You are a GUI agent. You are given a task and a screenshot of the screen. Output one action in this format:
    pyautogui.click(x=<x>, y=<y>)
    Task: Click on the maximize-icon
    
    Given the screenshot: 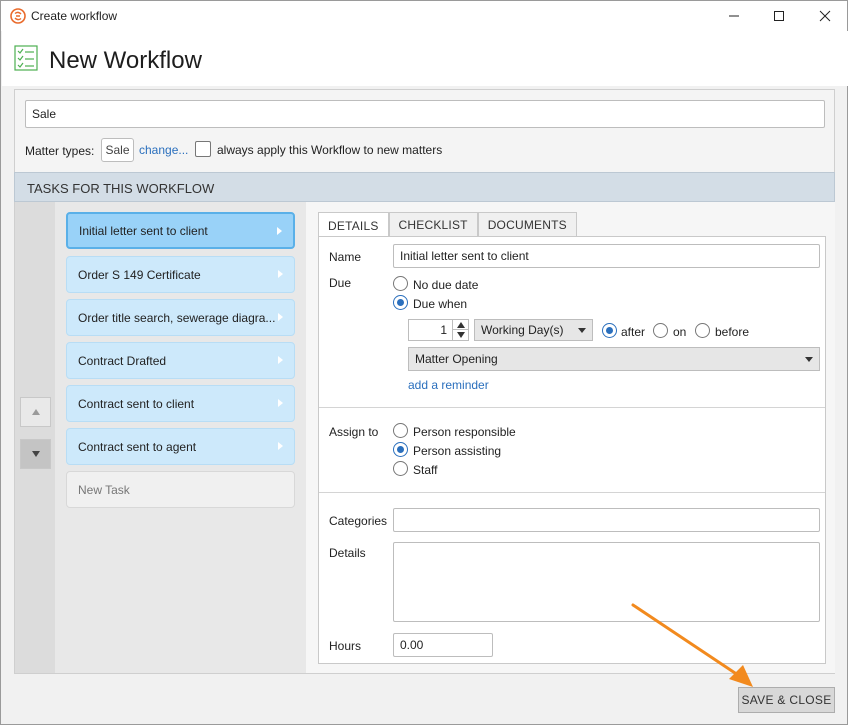 What is the action you would take?
    pyautogui.click(x=779, y=16)
    